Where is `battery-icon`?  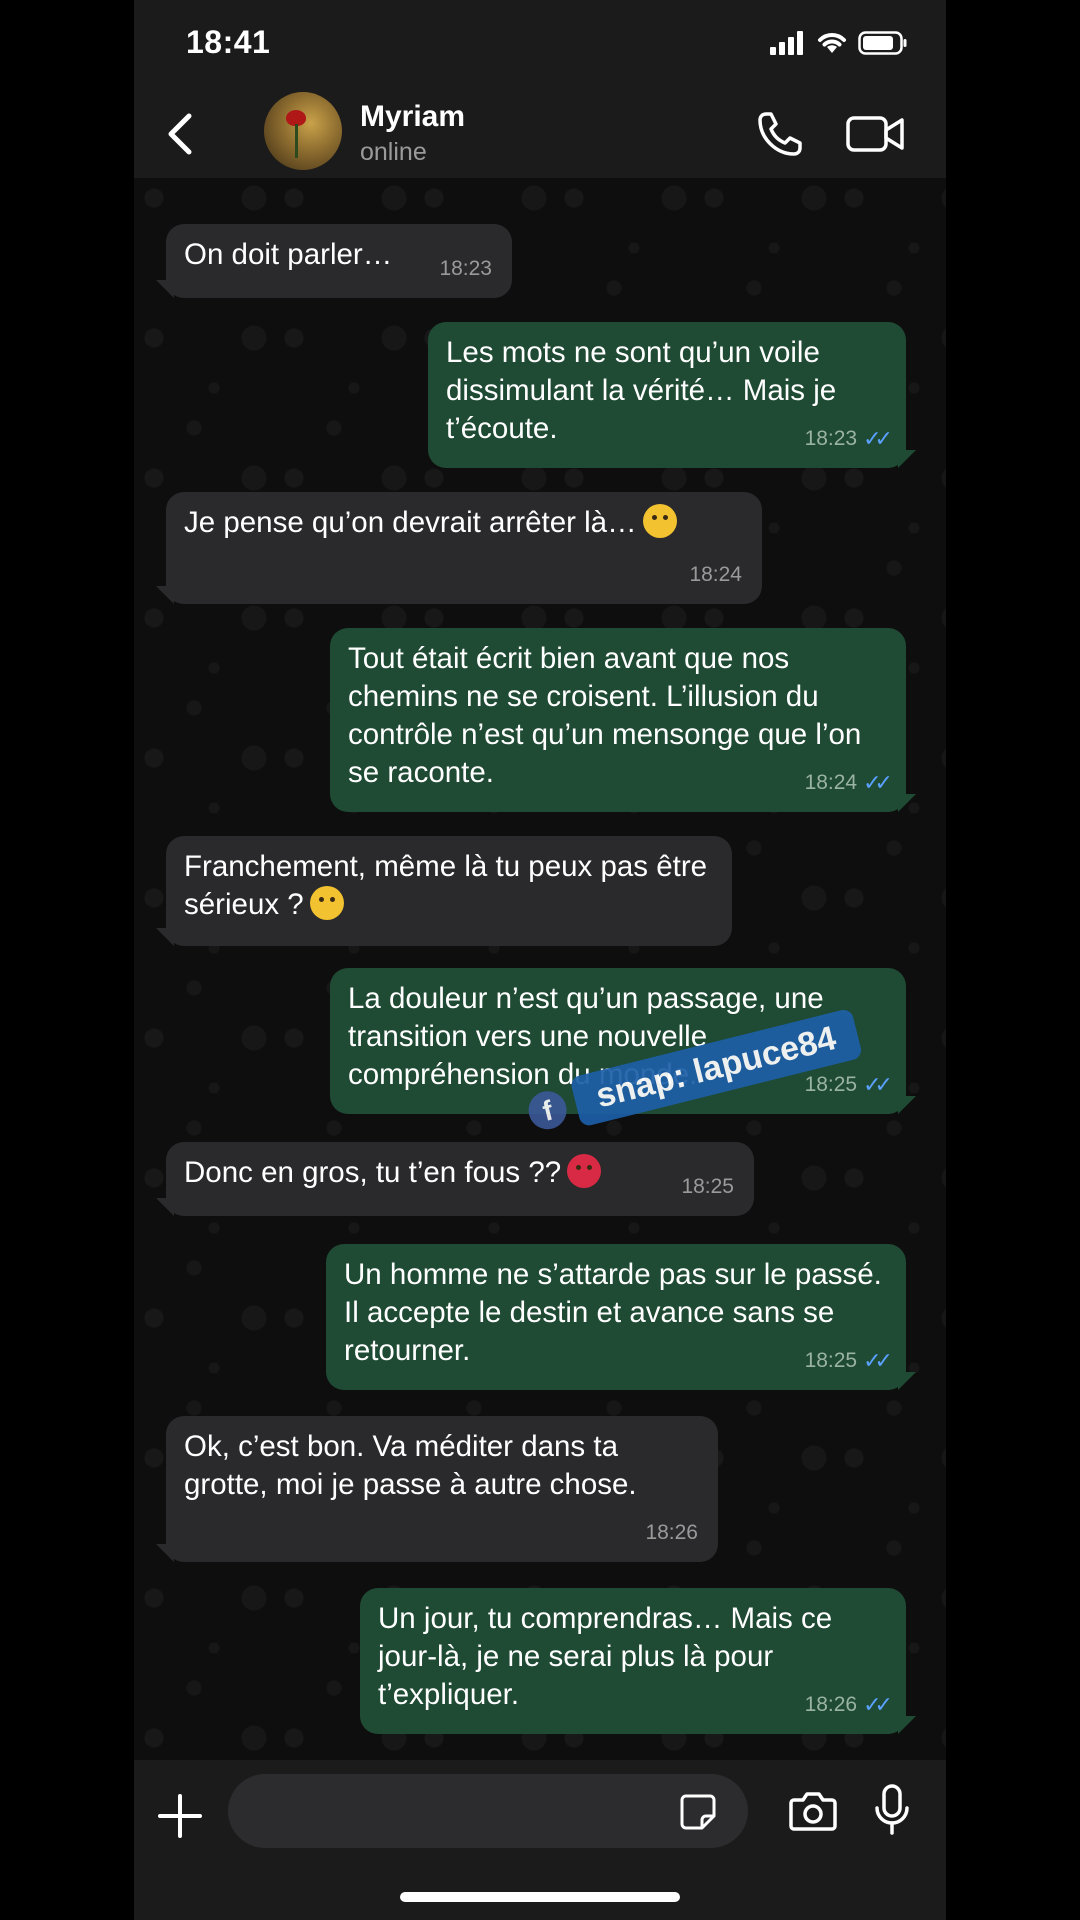 battery-icon is located at coordinates (882, 43).